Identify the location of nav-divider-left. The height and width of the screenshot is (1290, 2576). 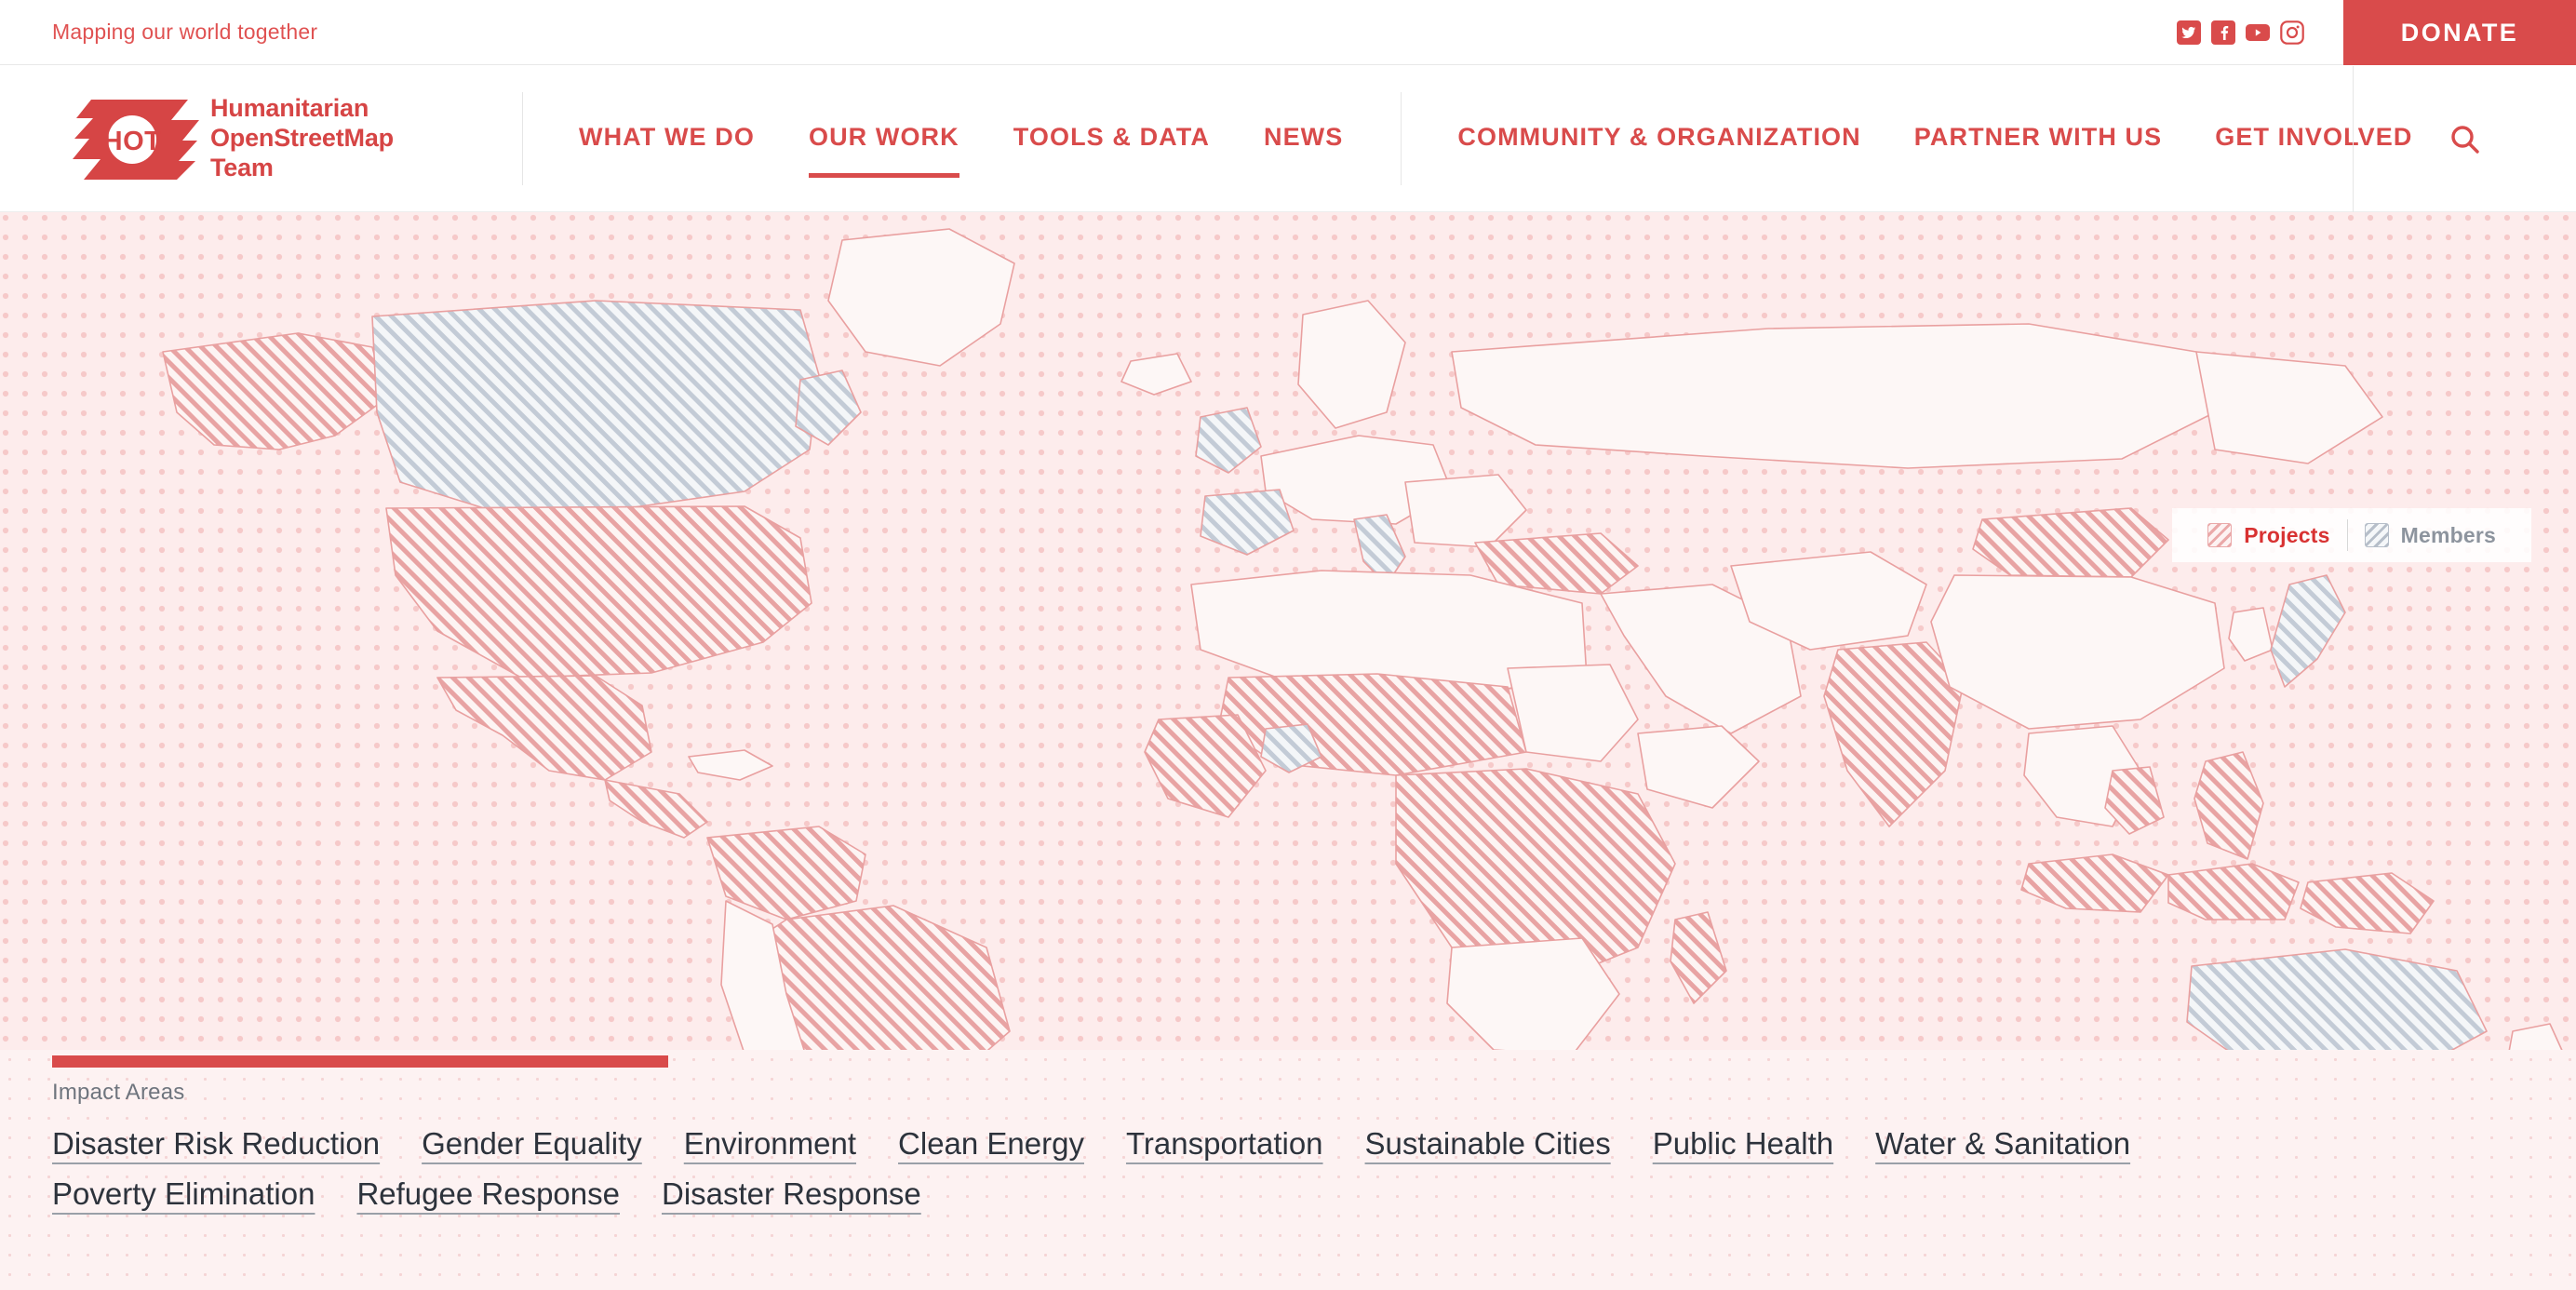
(522, 138).